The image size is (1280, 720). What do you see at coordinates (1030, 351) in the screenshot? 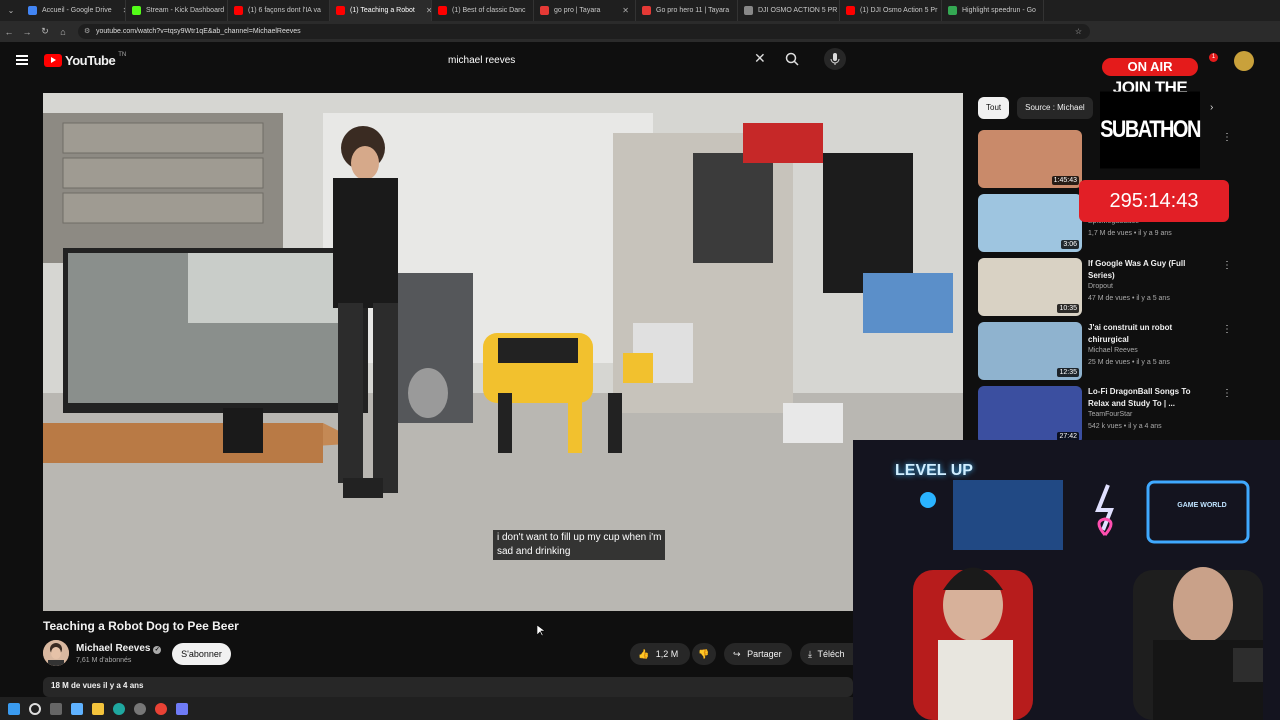
I see `video-thumbnail: 12:35` at bounding box center [1030, 351].